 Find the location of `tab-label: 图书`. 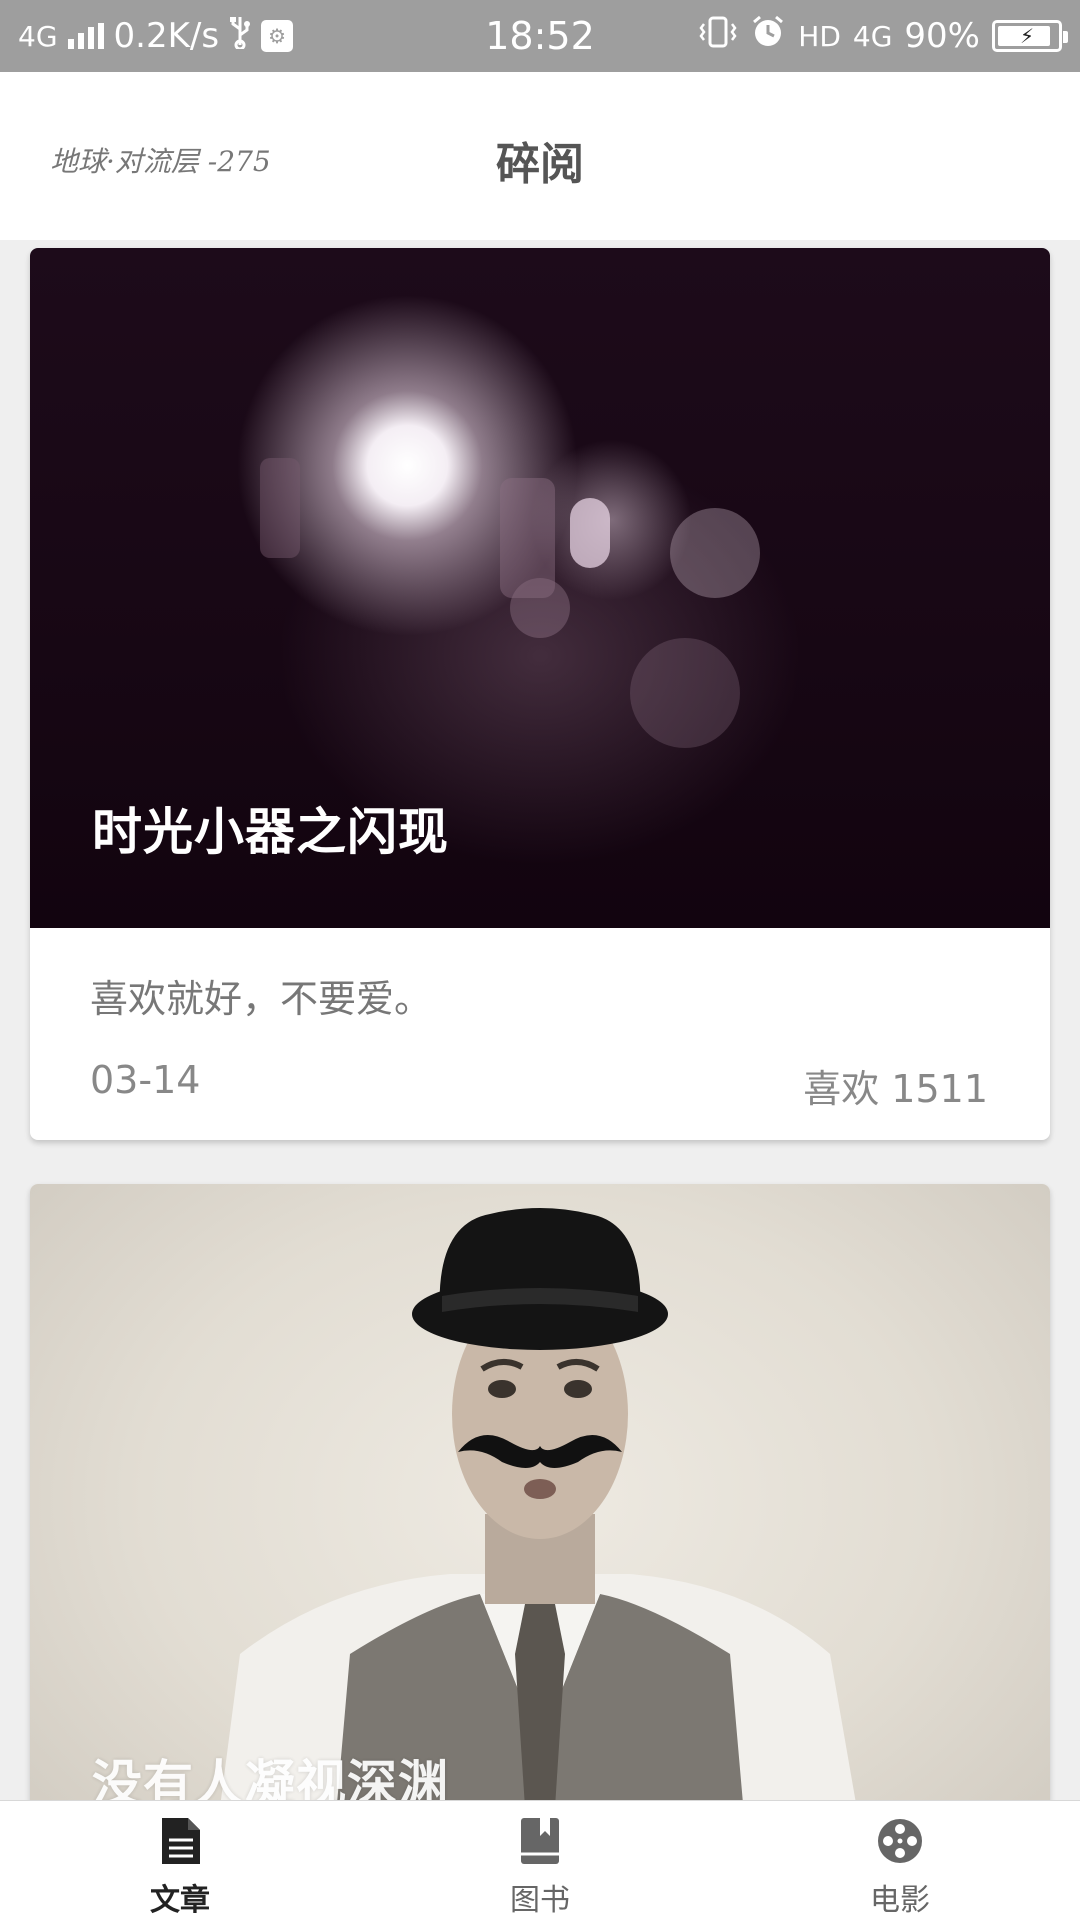

tab-label: 图书 is located at coordinates (540, 1900).